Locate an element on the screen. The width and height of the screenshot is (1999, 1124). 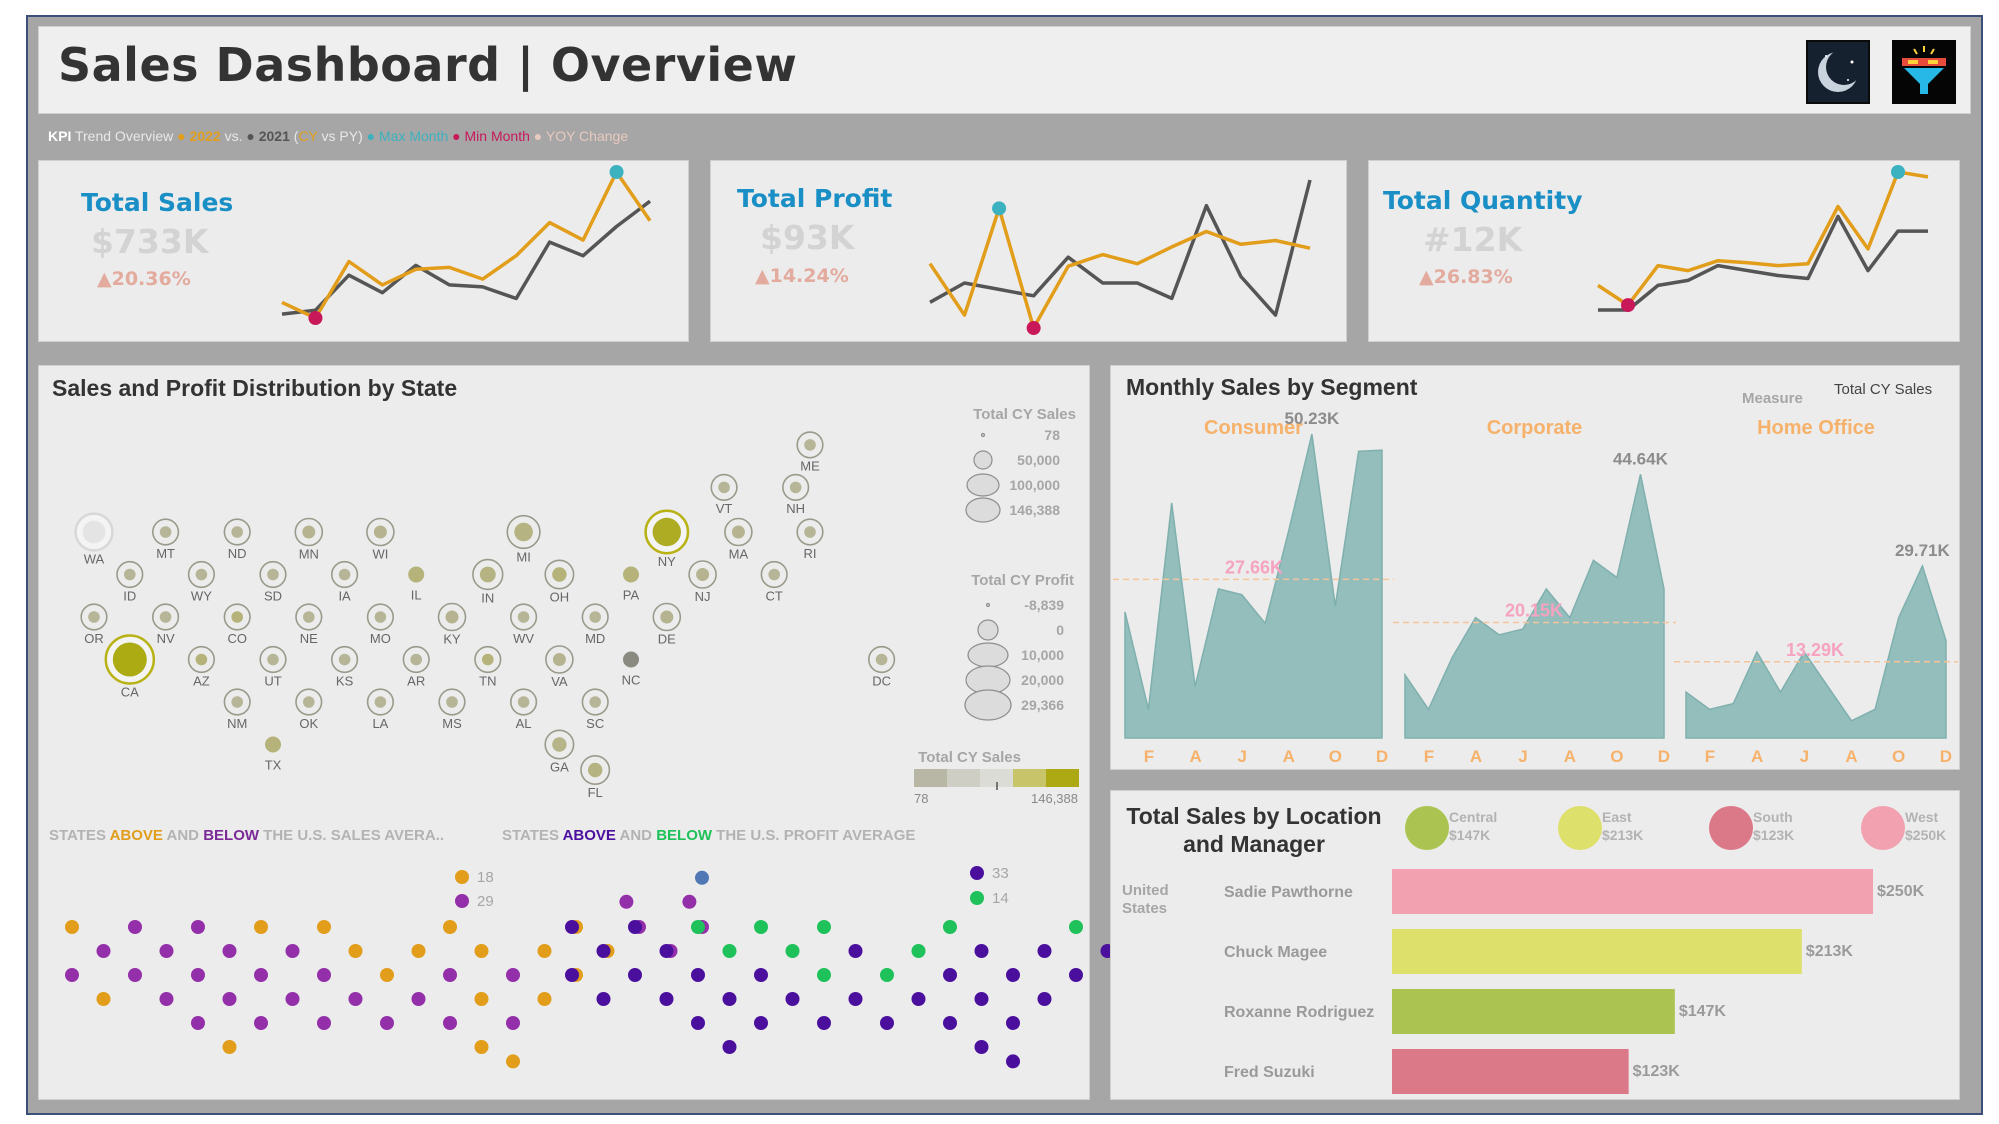
region-name-east: East is located at coordinates (1617, 817).